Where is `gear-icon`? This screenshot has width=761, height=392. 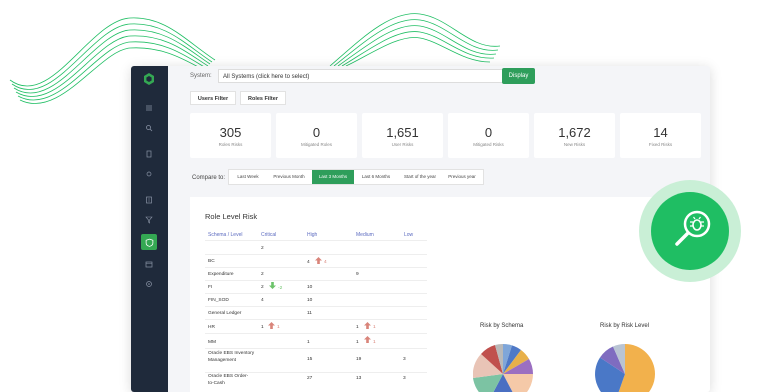
gear-icon is located at coordinates (149, 284).